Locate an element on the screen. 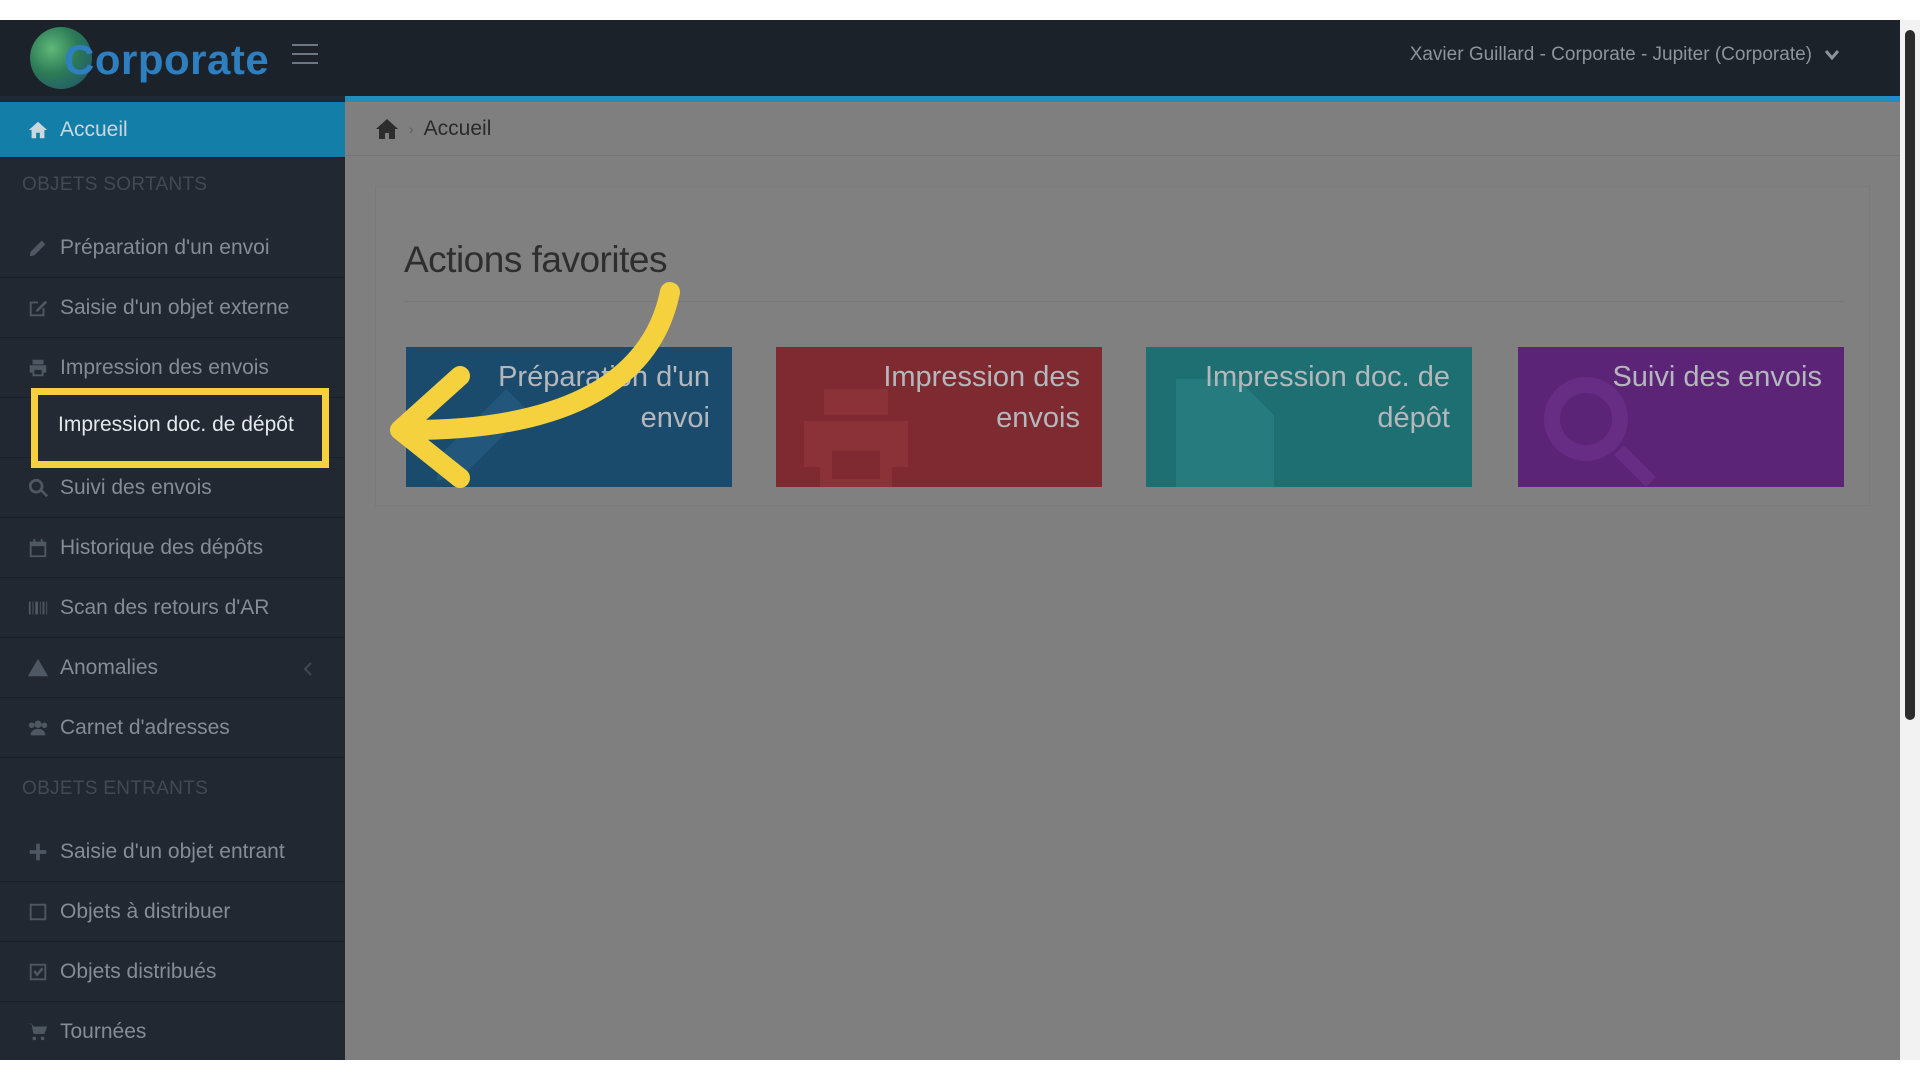 This screenshot has width=1920, height=1080. favorite-tile-impression-envois: Impression des envois is located at coordinates (939, 417).